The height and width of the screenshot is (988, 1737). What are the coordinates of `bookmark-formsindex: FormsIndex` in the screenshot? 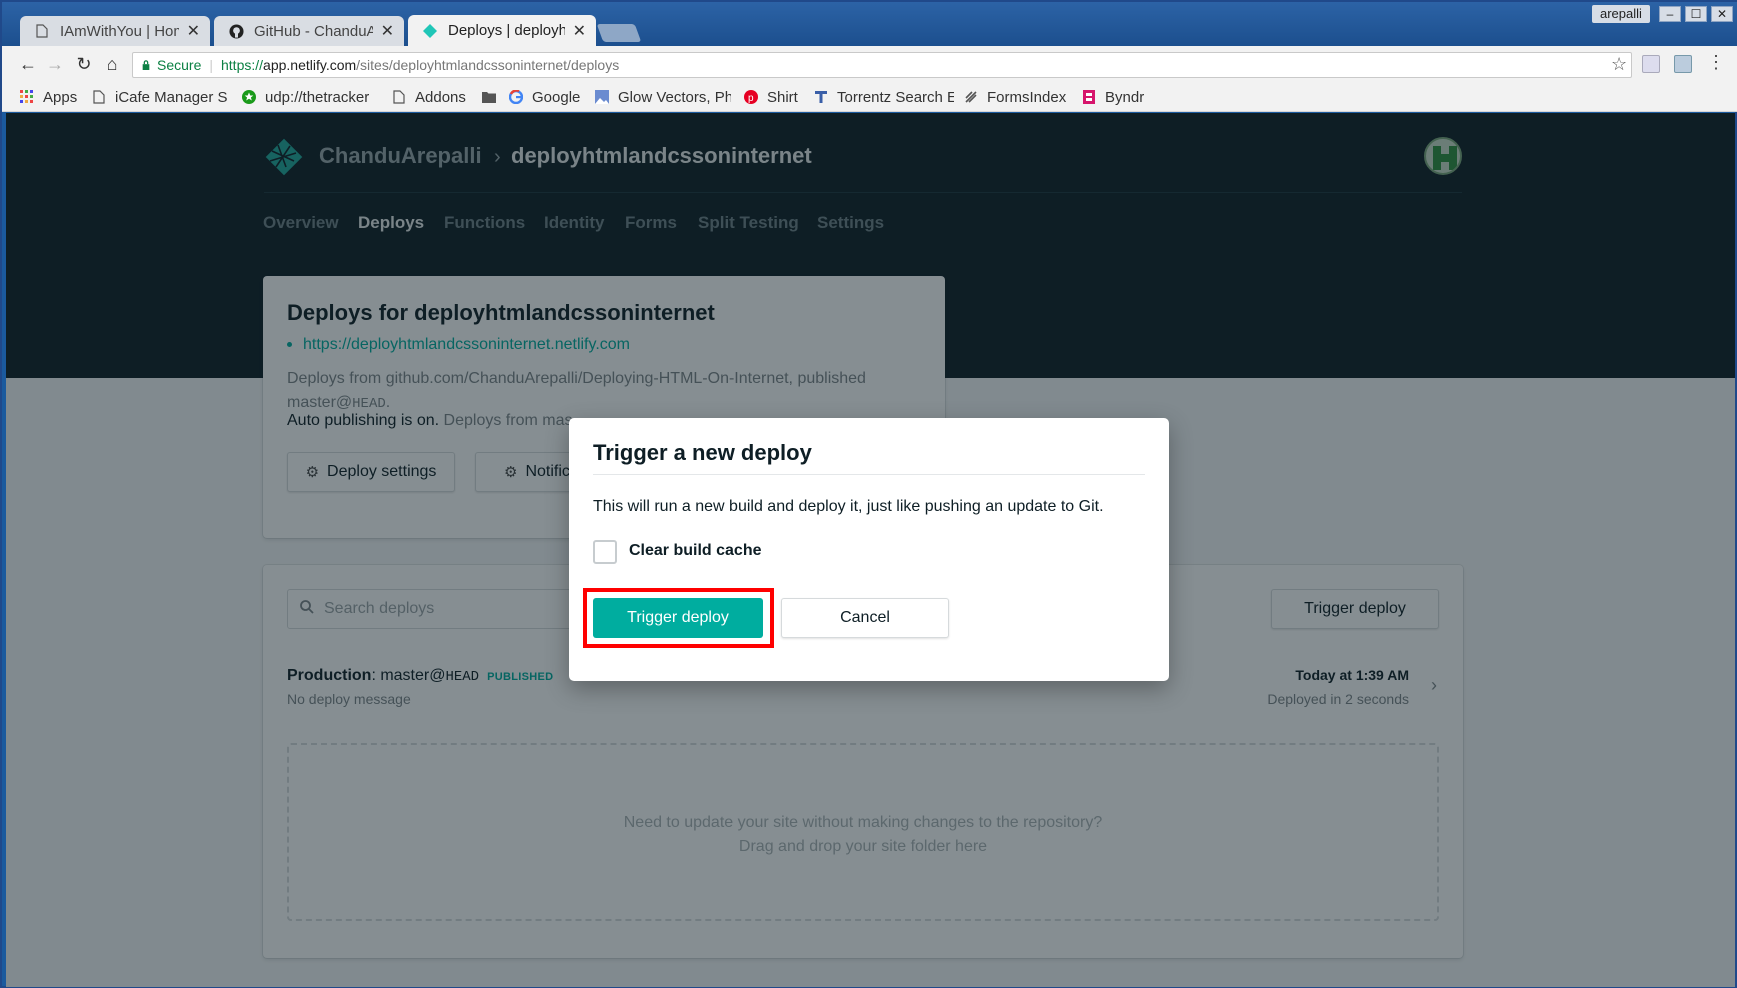 It's located at (1019, 97).